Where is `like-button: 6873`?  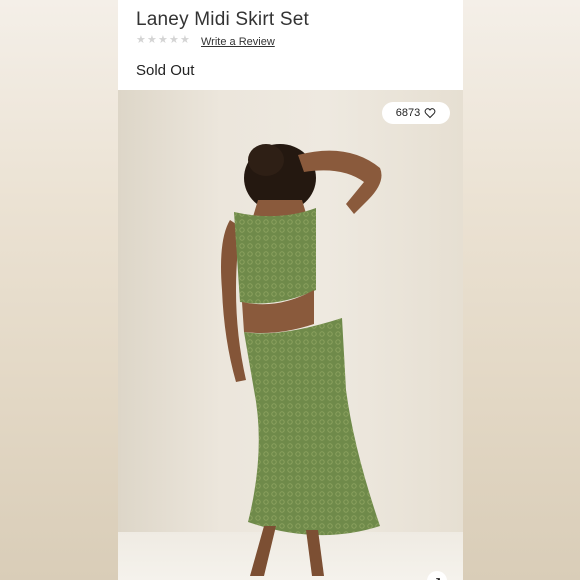 like-button: 6873 is located at coordinates (416, 113).